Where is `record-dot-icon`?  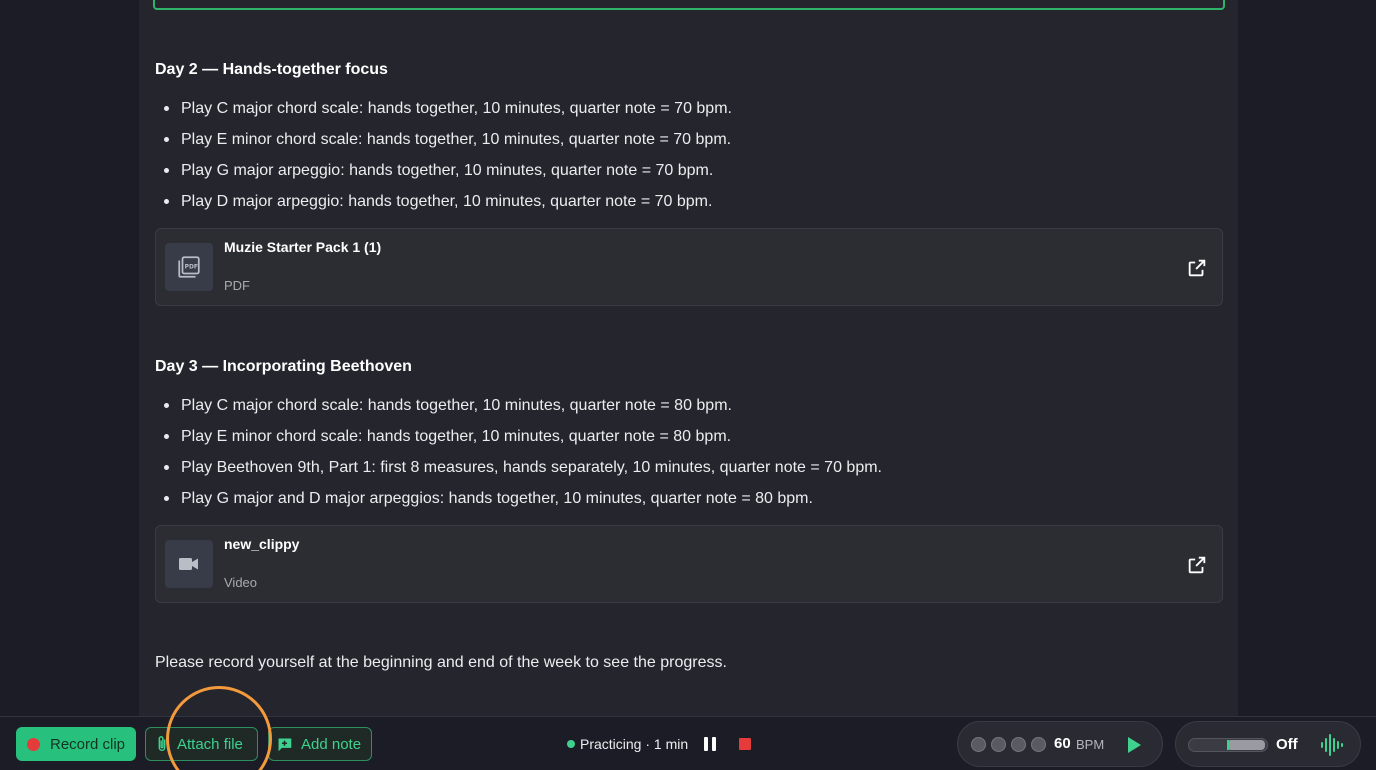
record-dot-icon is located at coordinates (33, 744).